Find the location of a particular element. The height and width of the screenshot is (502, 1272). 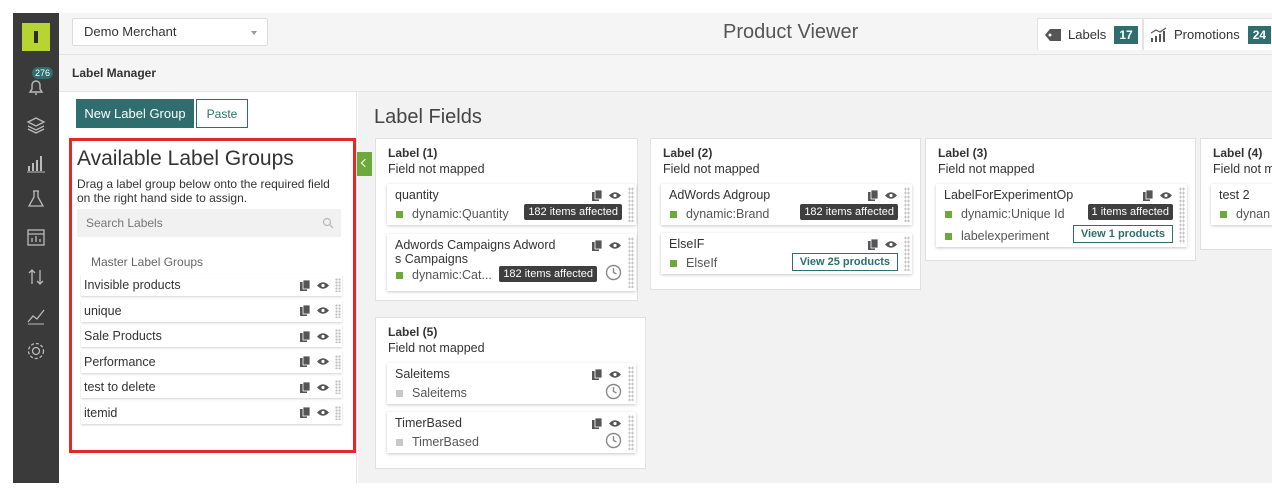

gear-icon is located at coordinates (36, 351).